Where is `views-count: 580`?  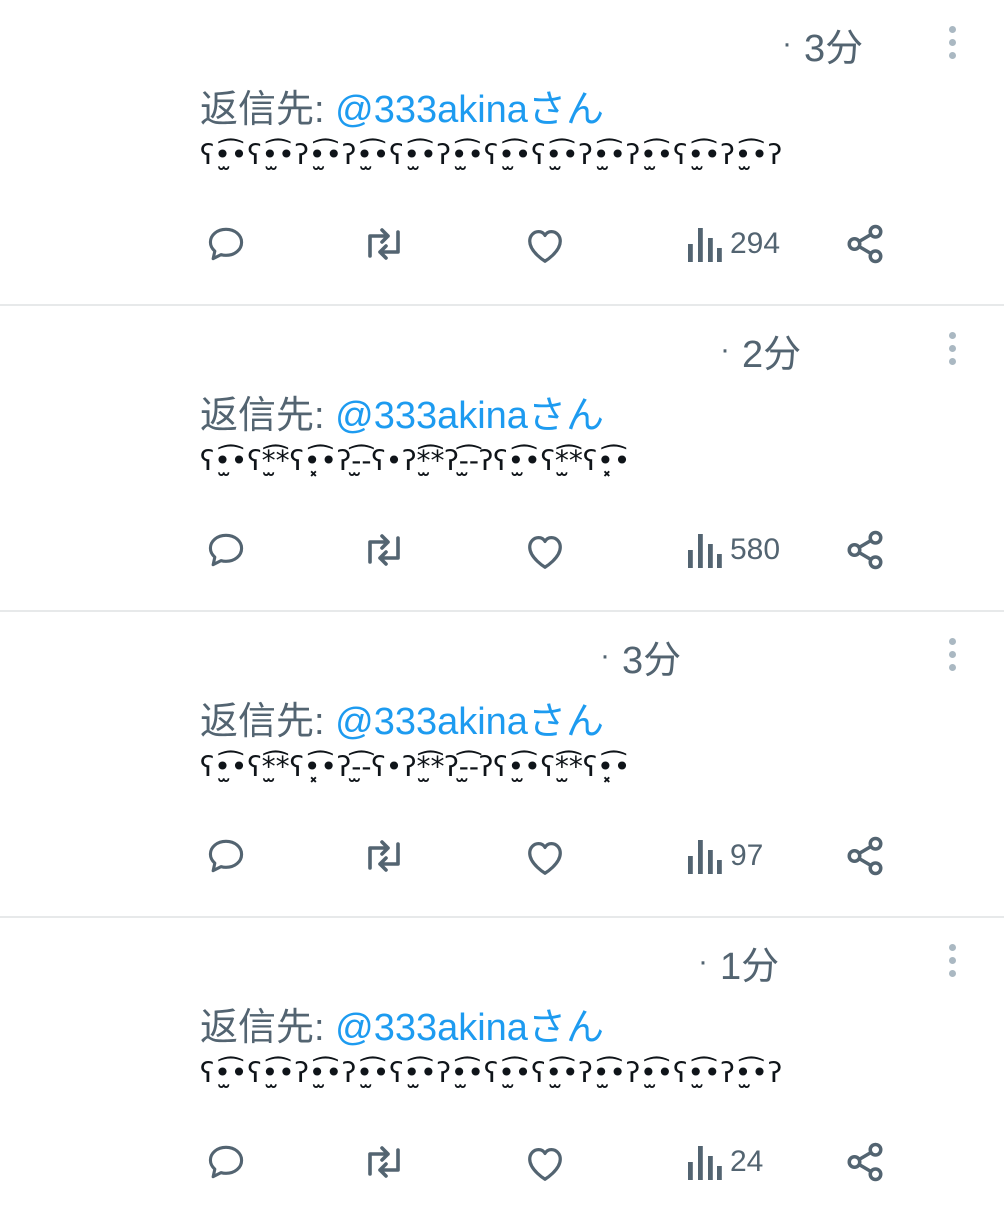 views-count: 580 is located at coordinates (755, 549).